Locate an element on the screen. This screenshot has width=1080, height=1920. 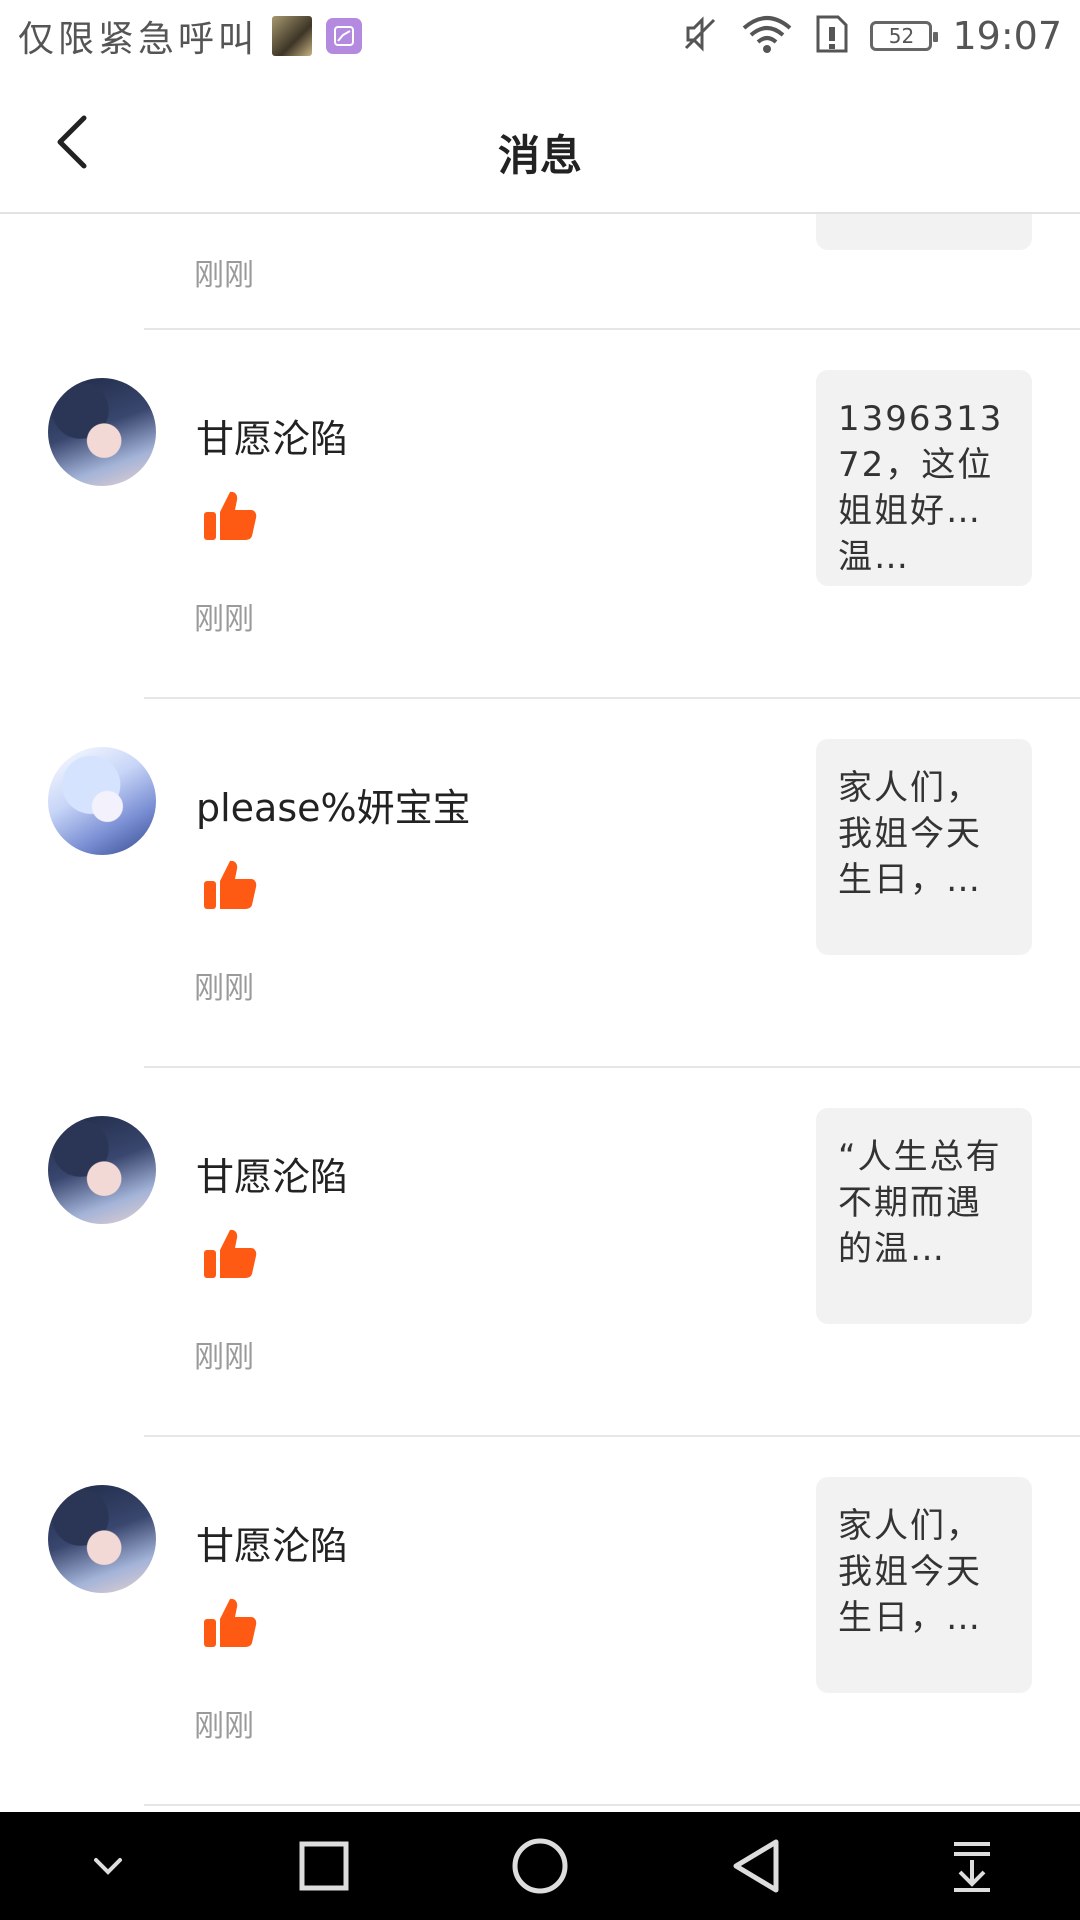
recents-square-icon is located at coordinates (324, 1866).